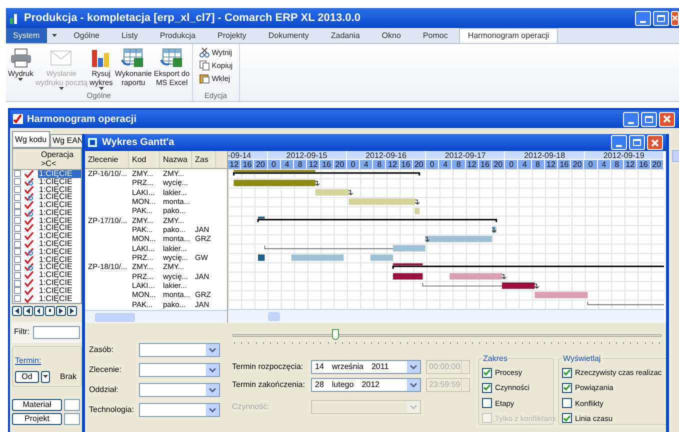 The height and width of the screenshot is (432, 679). I want to click on from-button: Od, so click(27, 376).